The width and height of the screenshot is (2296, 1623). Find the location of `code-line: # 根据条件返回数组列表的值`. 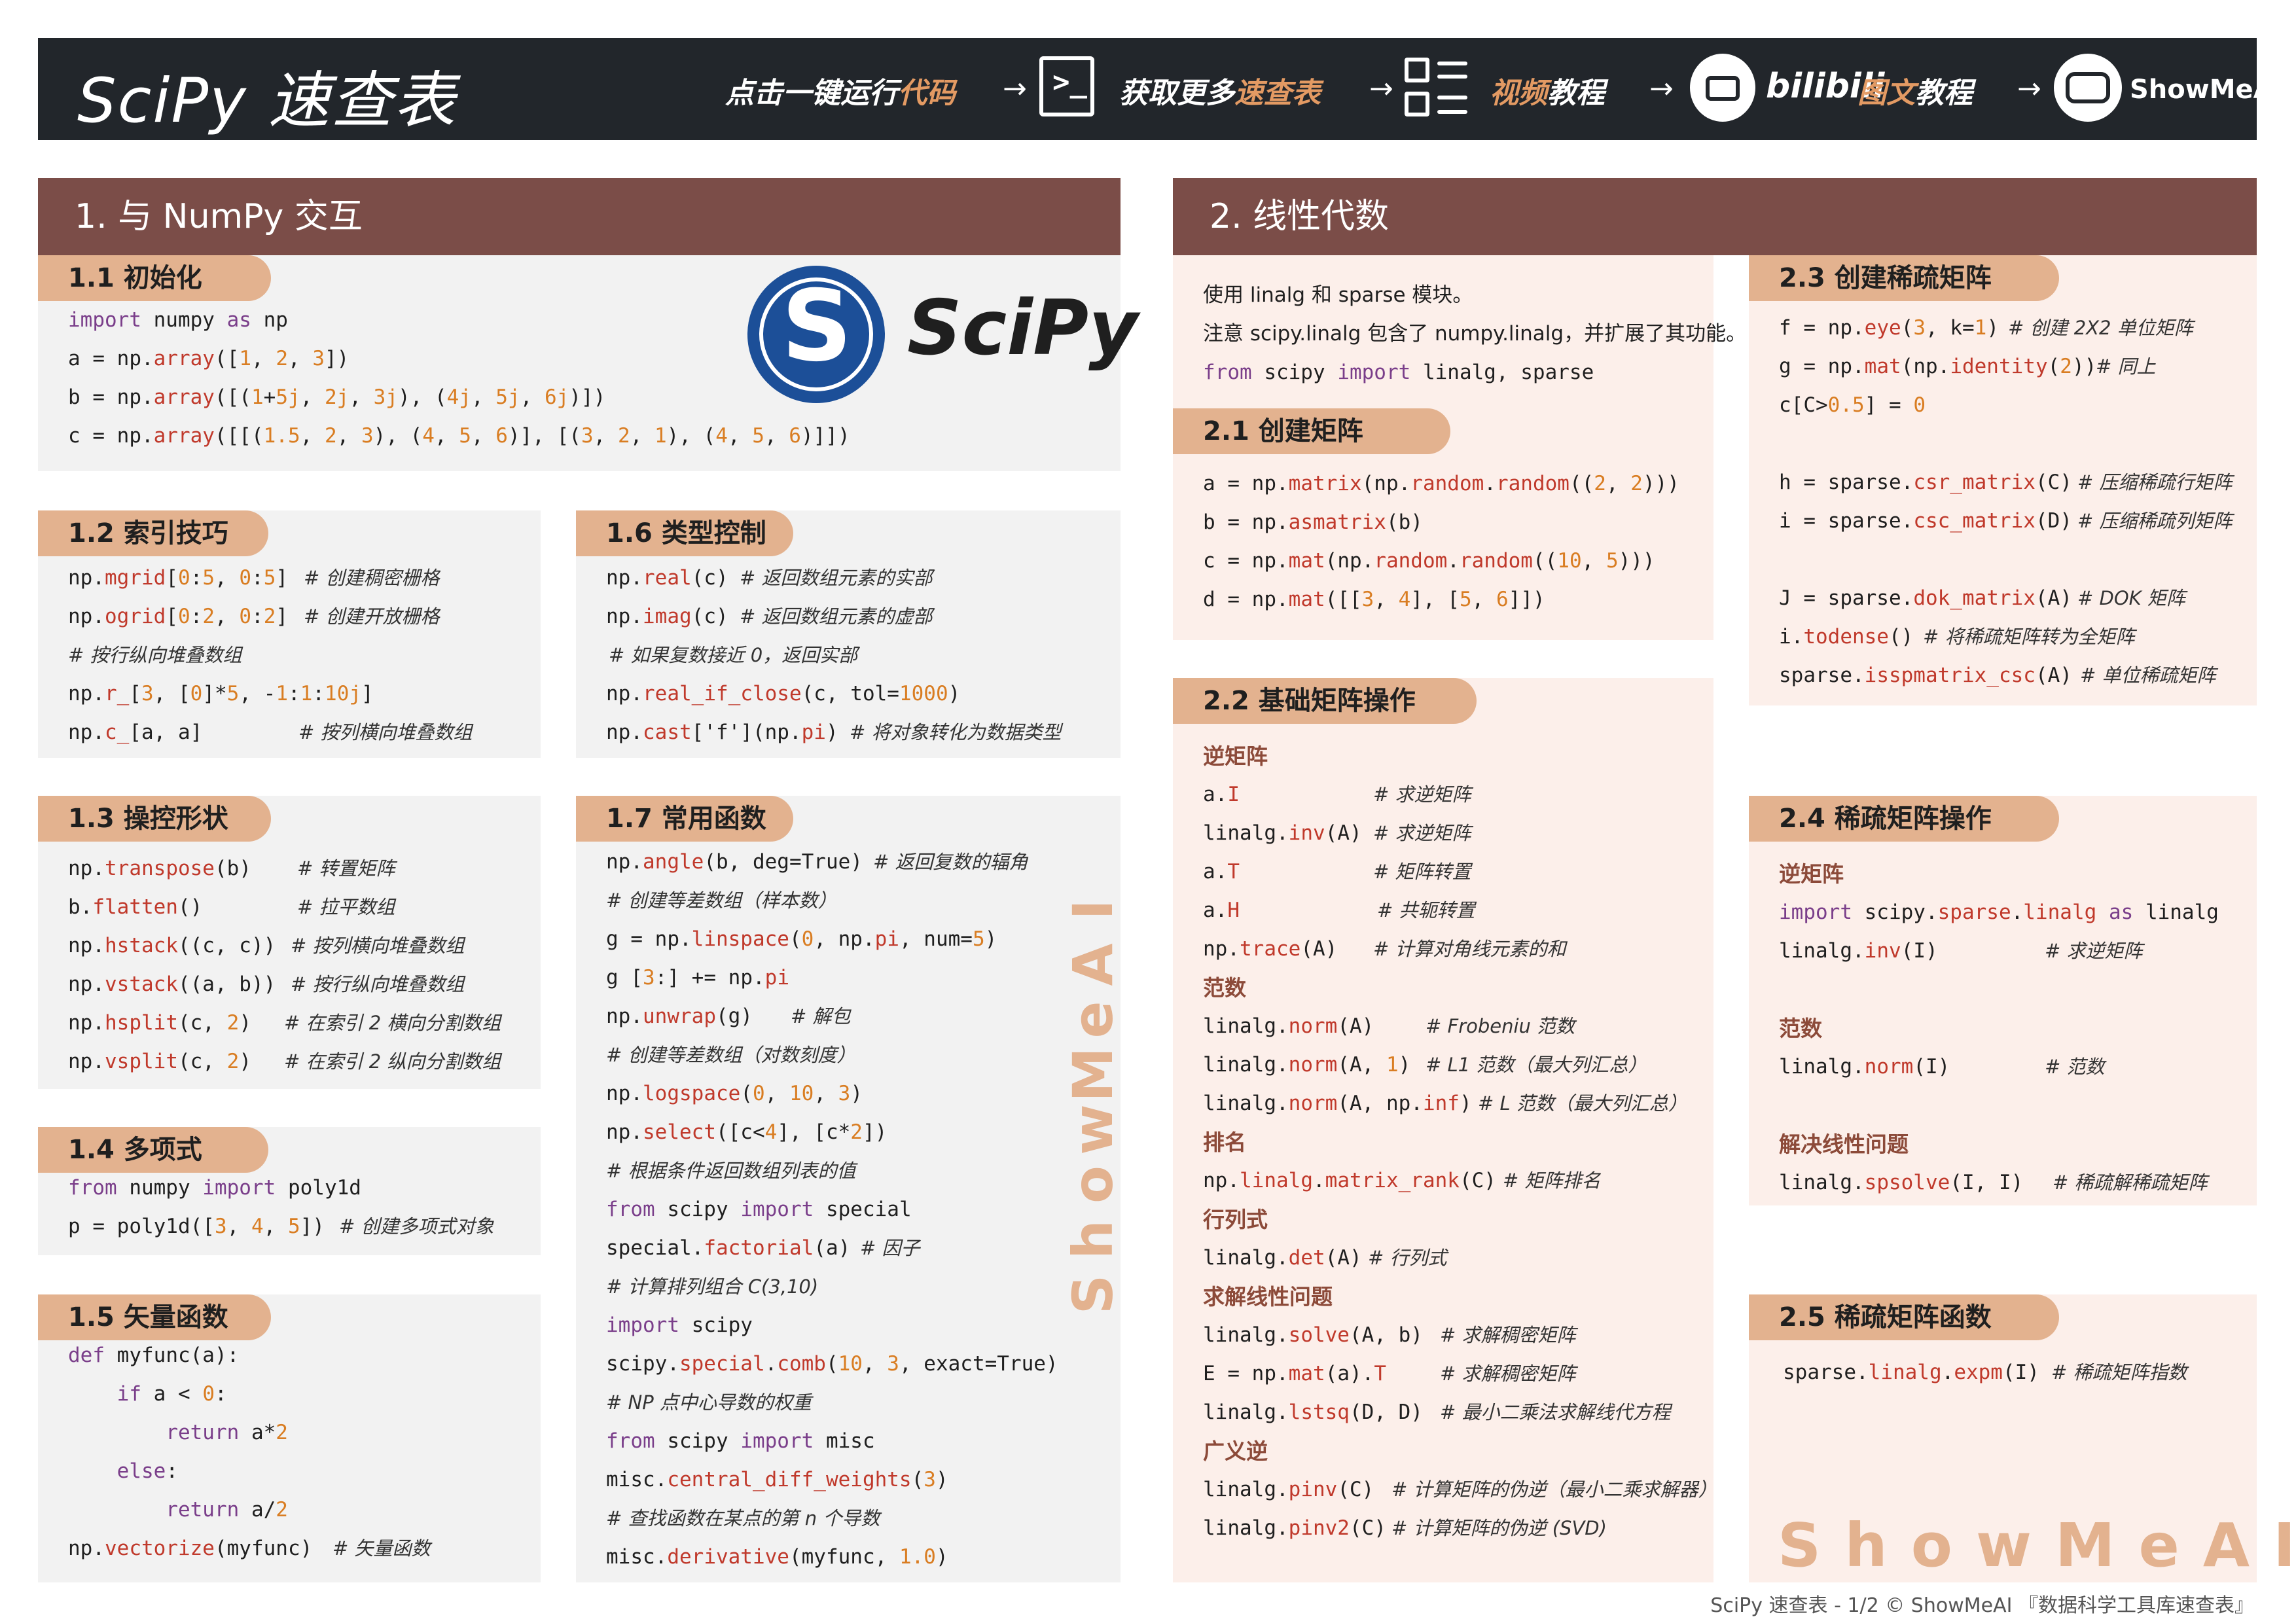

code-line: # 根据条件返回数组列表的值 is located at coordinates (832, 1171).